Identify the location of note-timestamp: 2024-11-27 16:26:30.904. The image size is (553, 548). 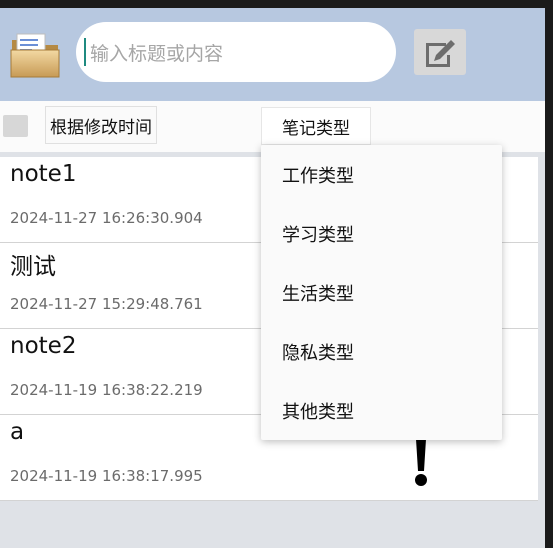
(106, 218).